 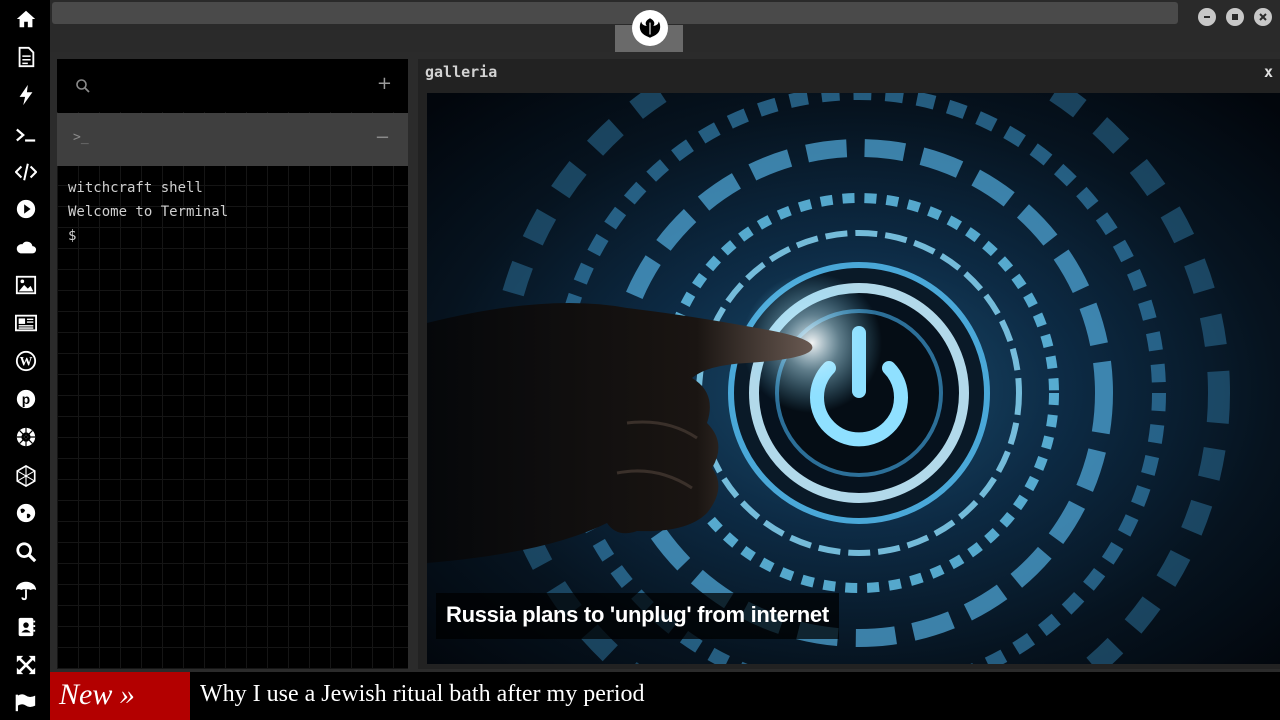 What do you see at coordinates (637, 616) in the screenshot?
I see `gallery-caption: Russia plans to 'unplug' from internet` at bounding box center [637, 616].